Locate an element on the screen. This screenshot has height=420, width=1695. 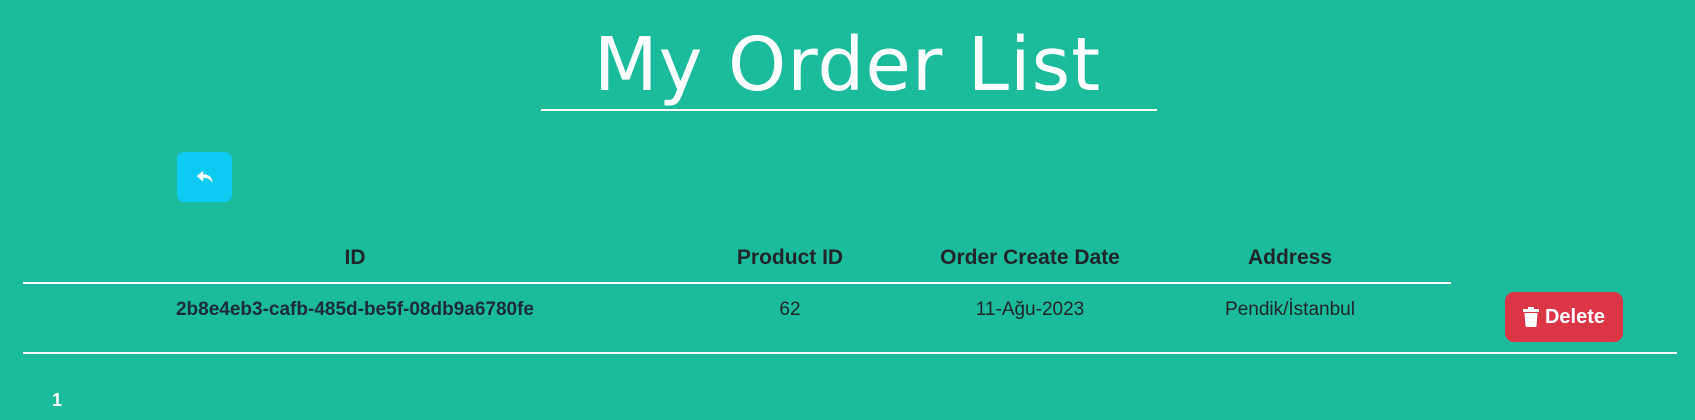
column-header-address: Address is located at coordinates (1290, 257).